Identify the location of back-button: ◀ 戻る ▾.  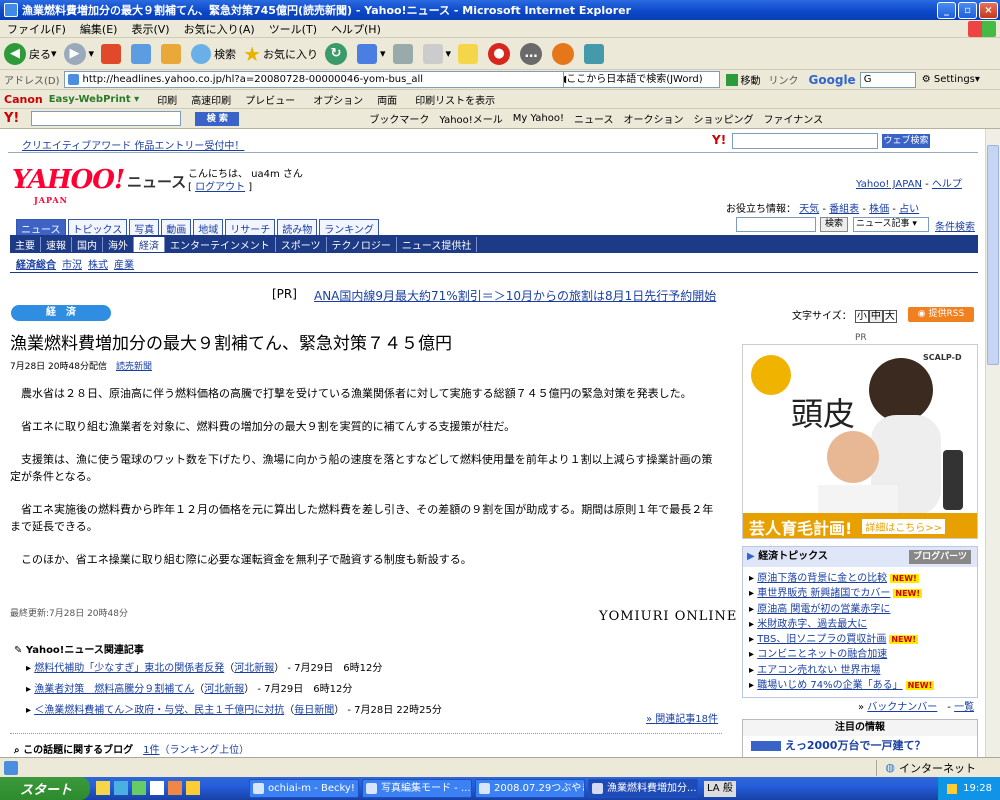
(30, 53).